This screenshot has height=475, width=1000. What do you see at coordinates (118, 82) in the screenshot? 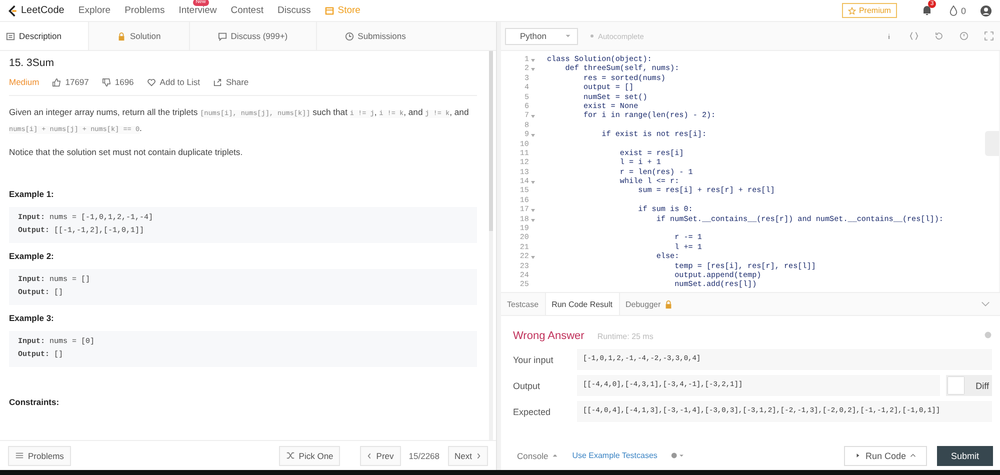
I see `dislike-button: 1696` at bounding box center [118, 82].